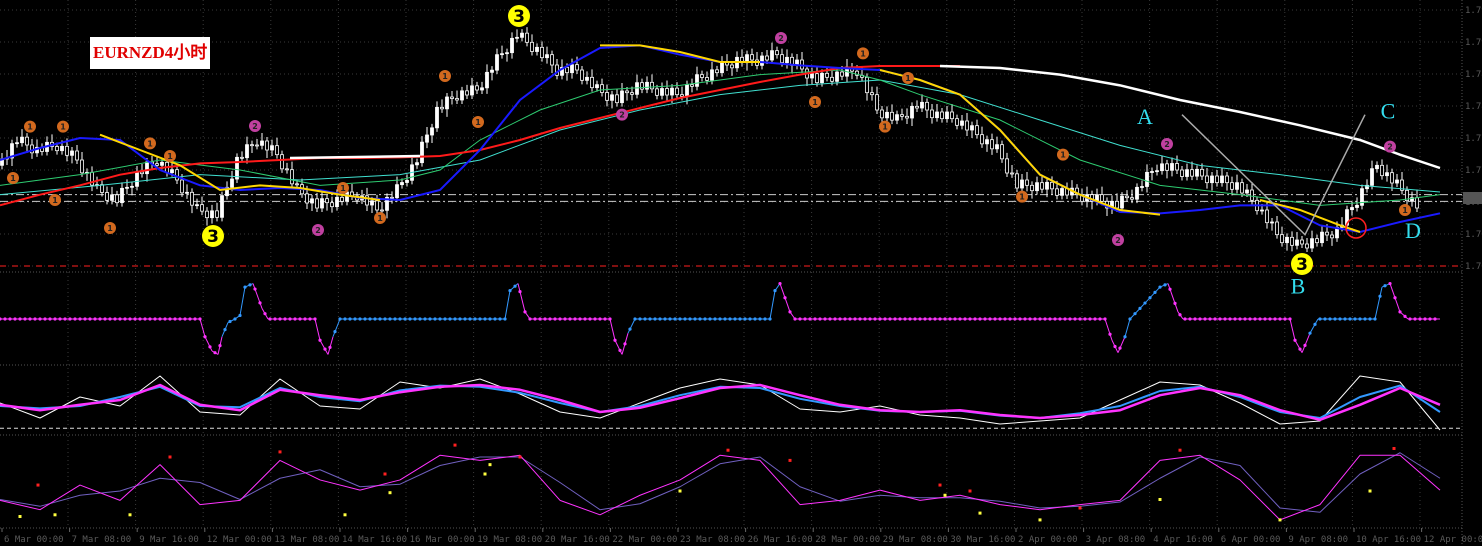 Image resolution: width=1482 pixels, height=546 pixels. Describe the element at coordinates (485, 474) in the screenshot. I see `stochastic-yellow-dot` at that location.